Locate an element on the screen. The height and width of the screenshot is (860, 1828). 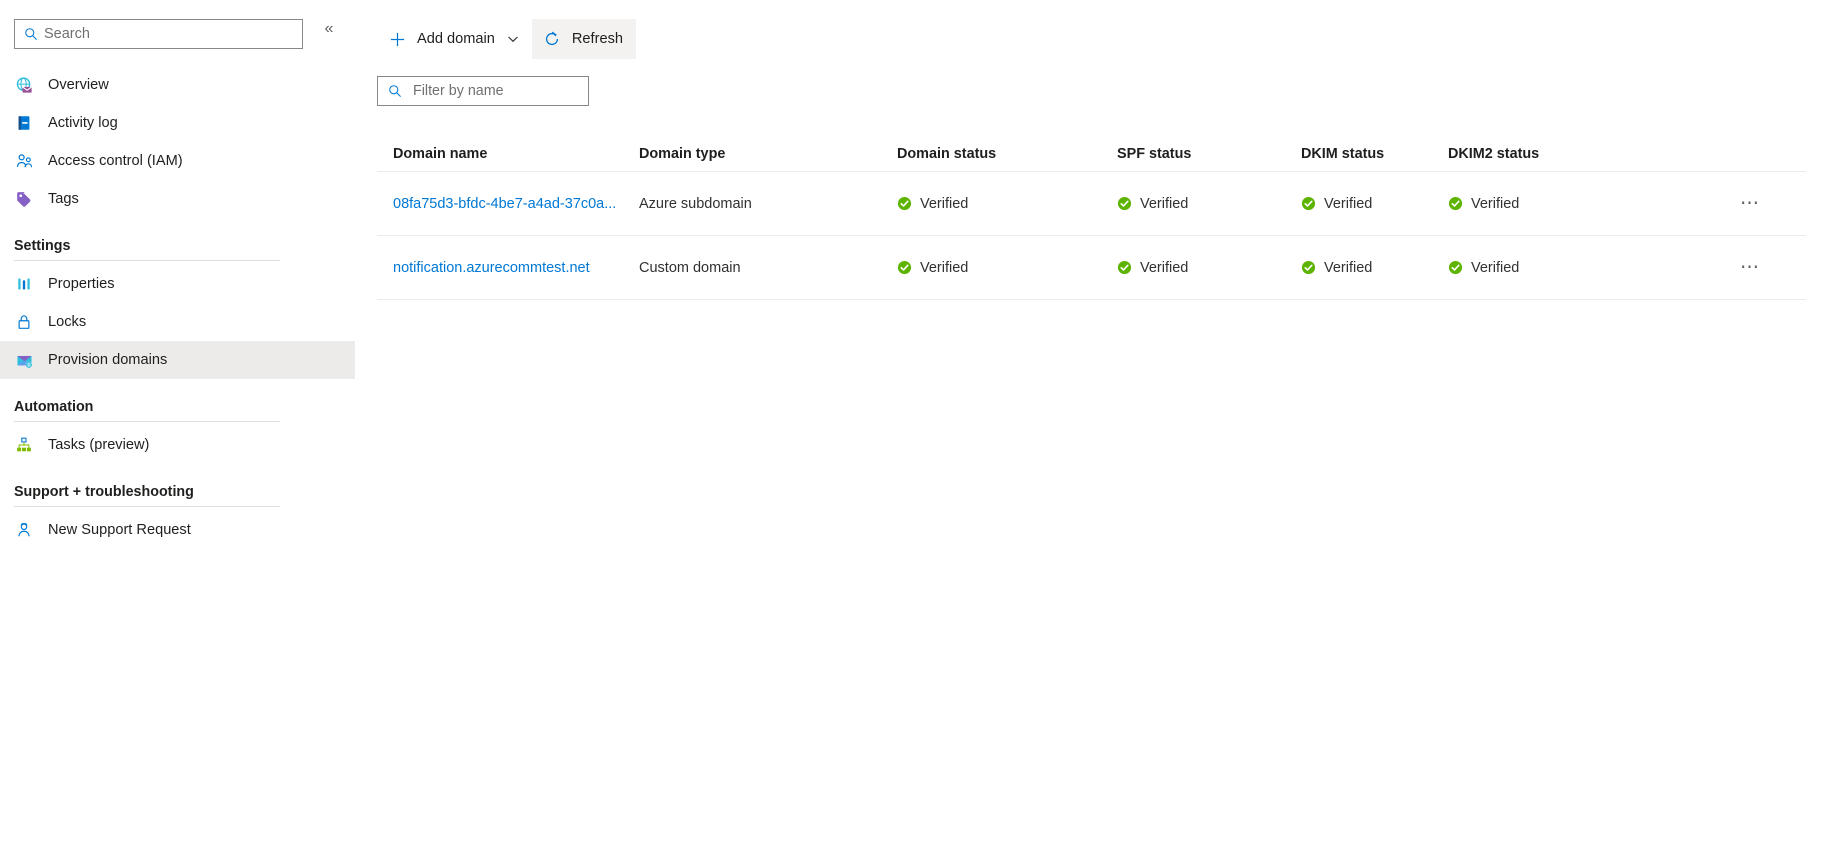
cell-domain-name: notification.azurecommtest.net is located at coordinates (508, 268).